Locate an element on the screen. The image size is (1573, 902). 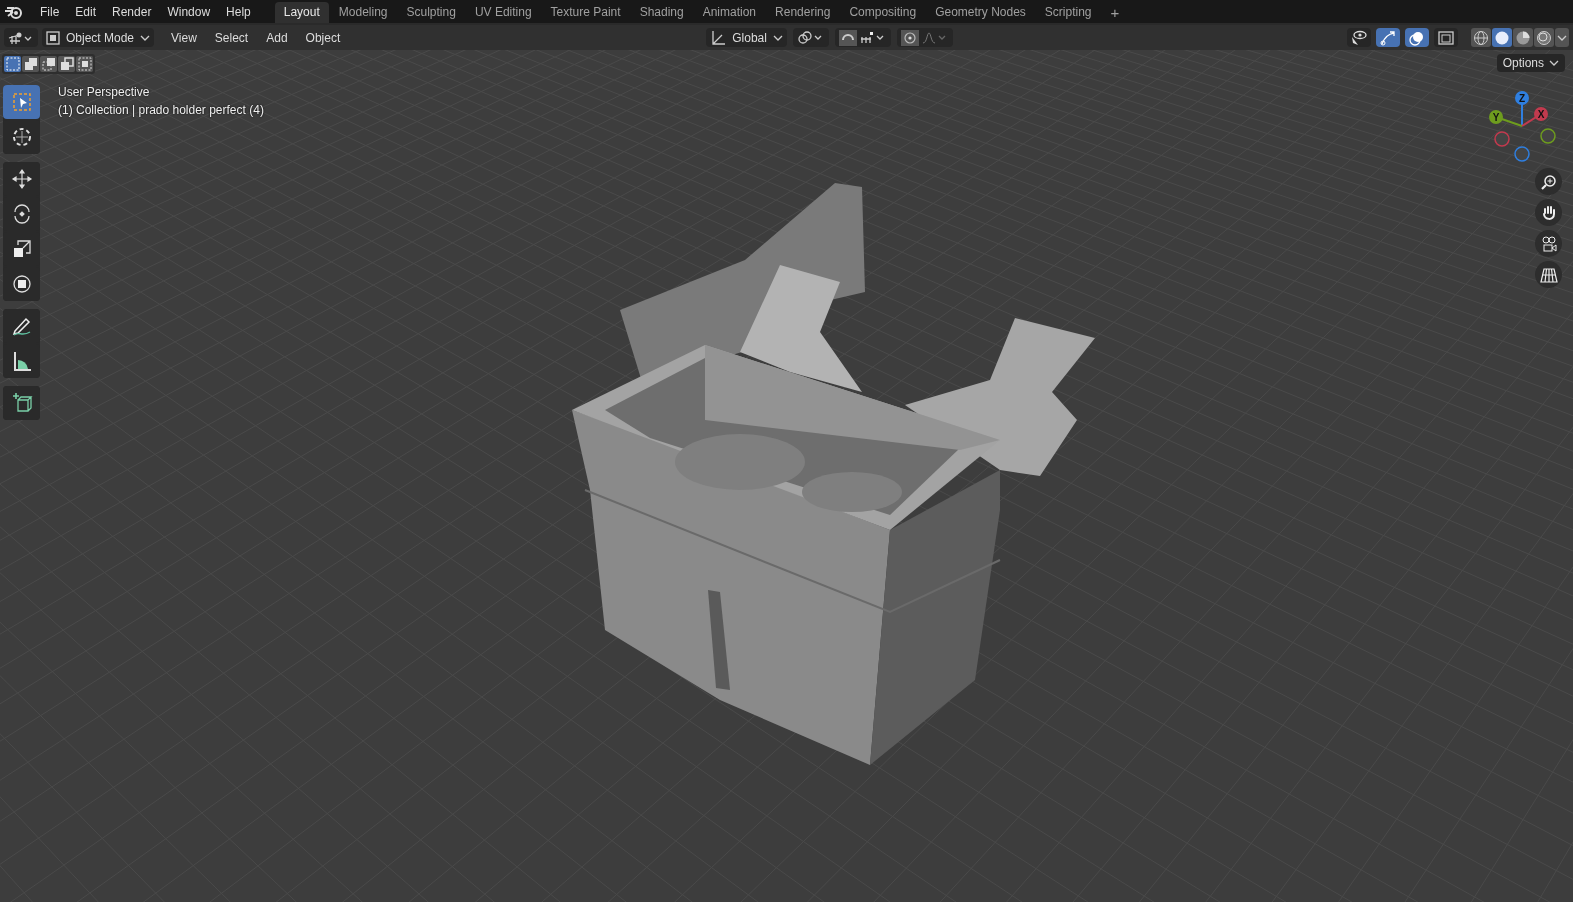
workspace-tab: Modeling is located at coordinates (363, 12).